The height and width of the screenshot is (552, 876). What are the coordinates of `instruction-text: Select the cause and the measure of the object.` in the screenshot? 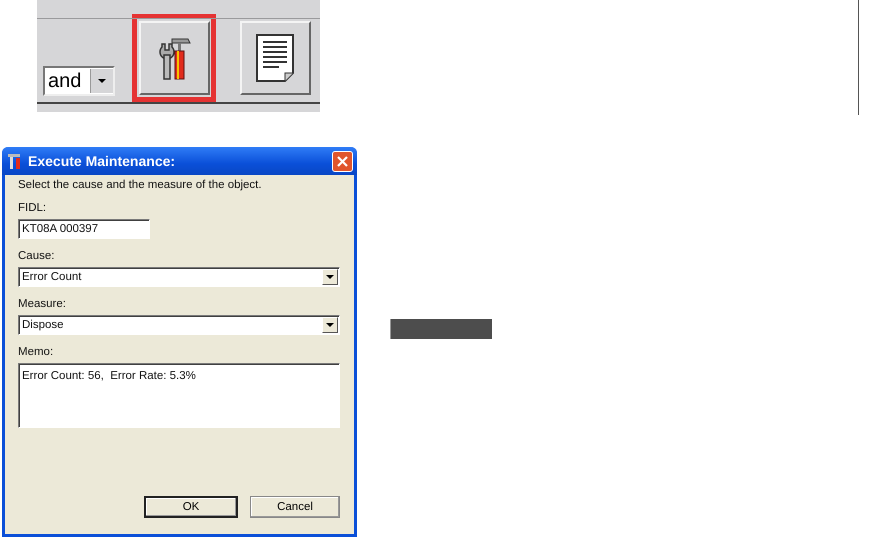 It's located at (140, 185).